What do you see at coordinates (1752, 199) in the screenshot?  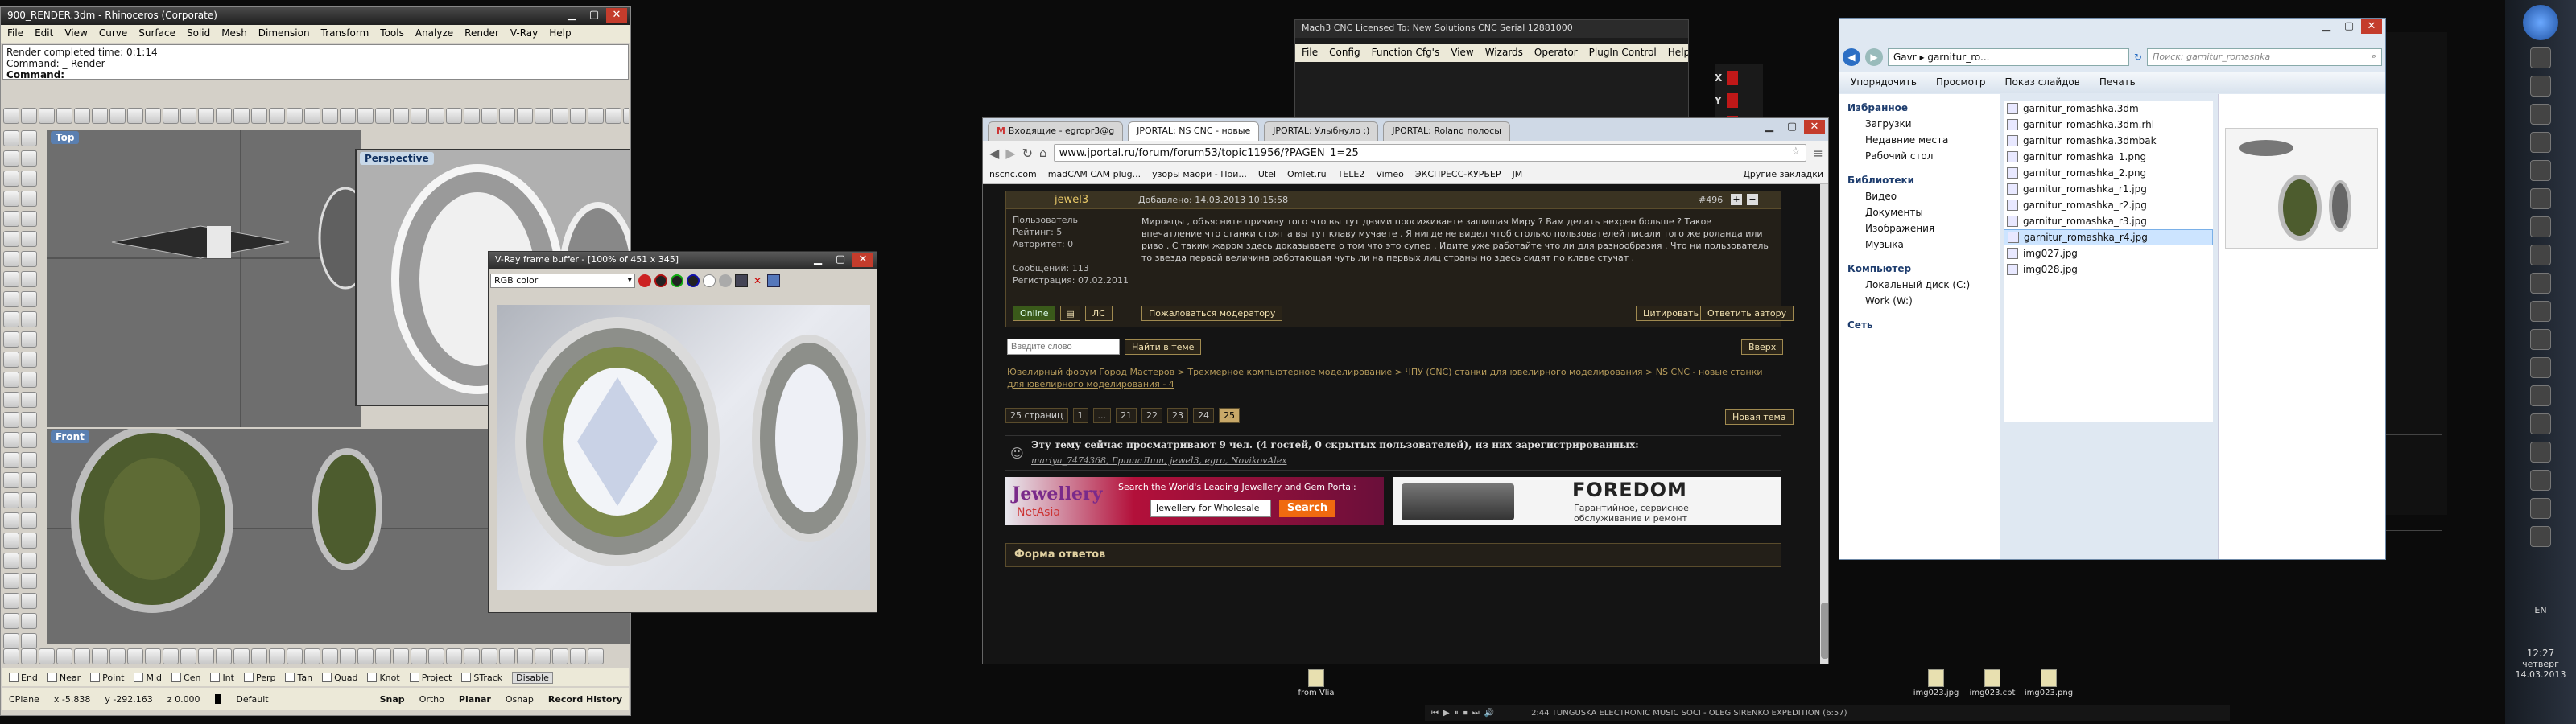 I see `post-minus-icon: −` at bounding box center [1752, 199].